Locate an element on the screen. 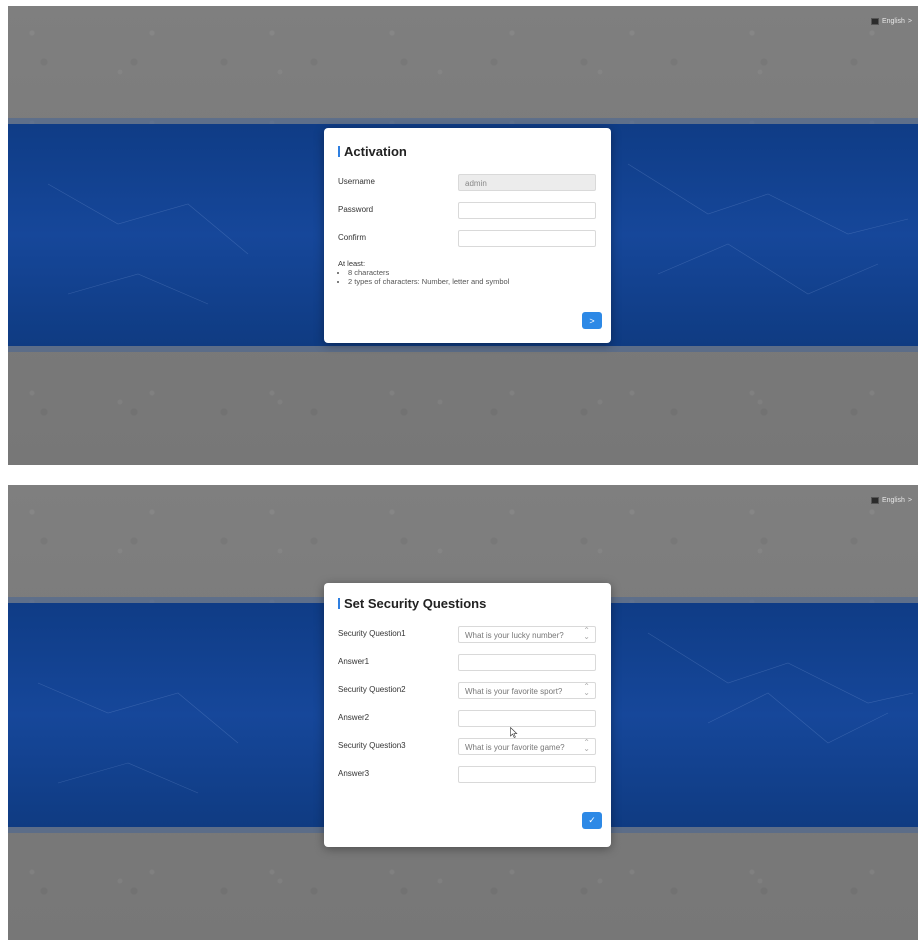 The height and width of the screenshot is (940, 918). answer1-row: Answer1 is located at coordinates (467, 664).